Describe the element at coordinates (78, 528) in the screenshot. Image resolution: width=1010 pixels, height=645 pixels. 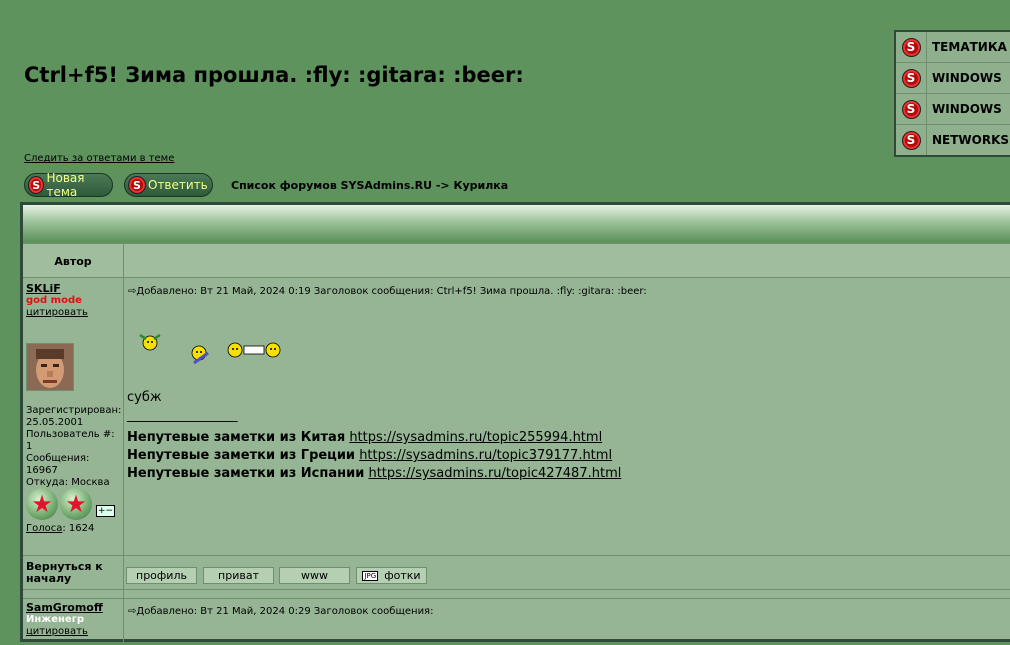
I see `votes-count: : 1624` at that location.